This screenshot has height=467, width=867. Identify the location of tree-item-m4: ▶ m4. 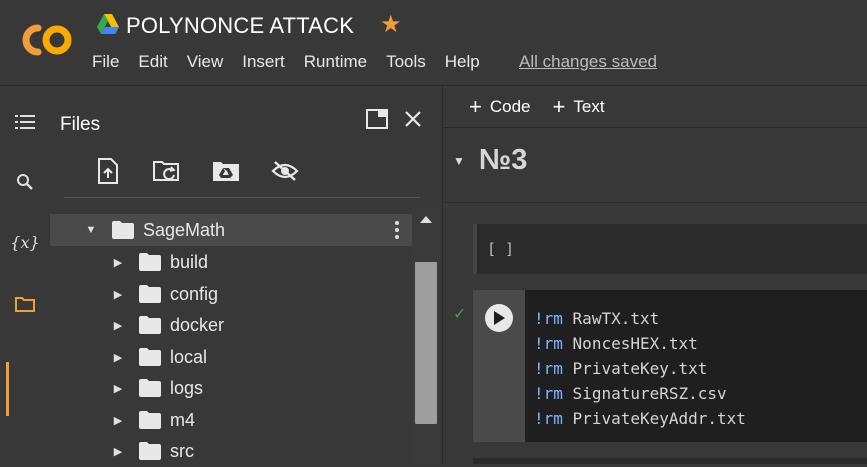
(231, 420).